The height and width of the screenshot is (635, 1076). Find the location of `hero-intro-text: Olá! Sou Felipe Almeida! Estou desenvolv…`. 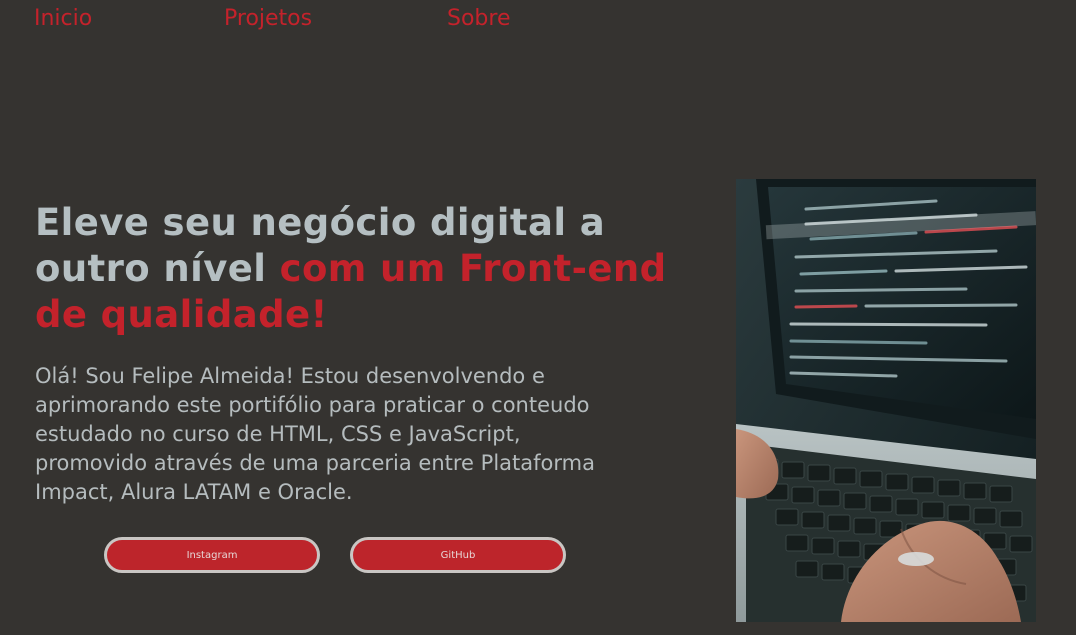

hero-intro-text: Olá! Sou Felipe Almeida! Estou desenvolv… is located at coordinates (315, 434).